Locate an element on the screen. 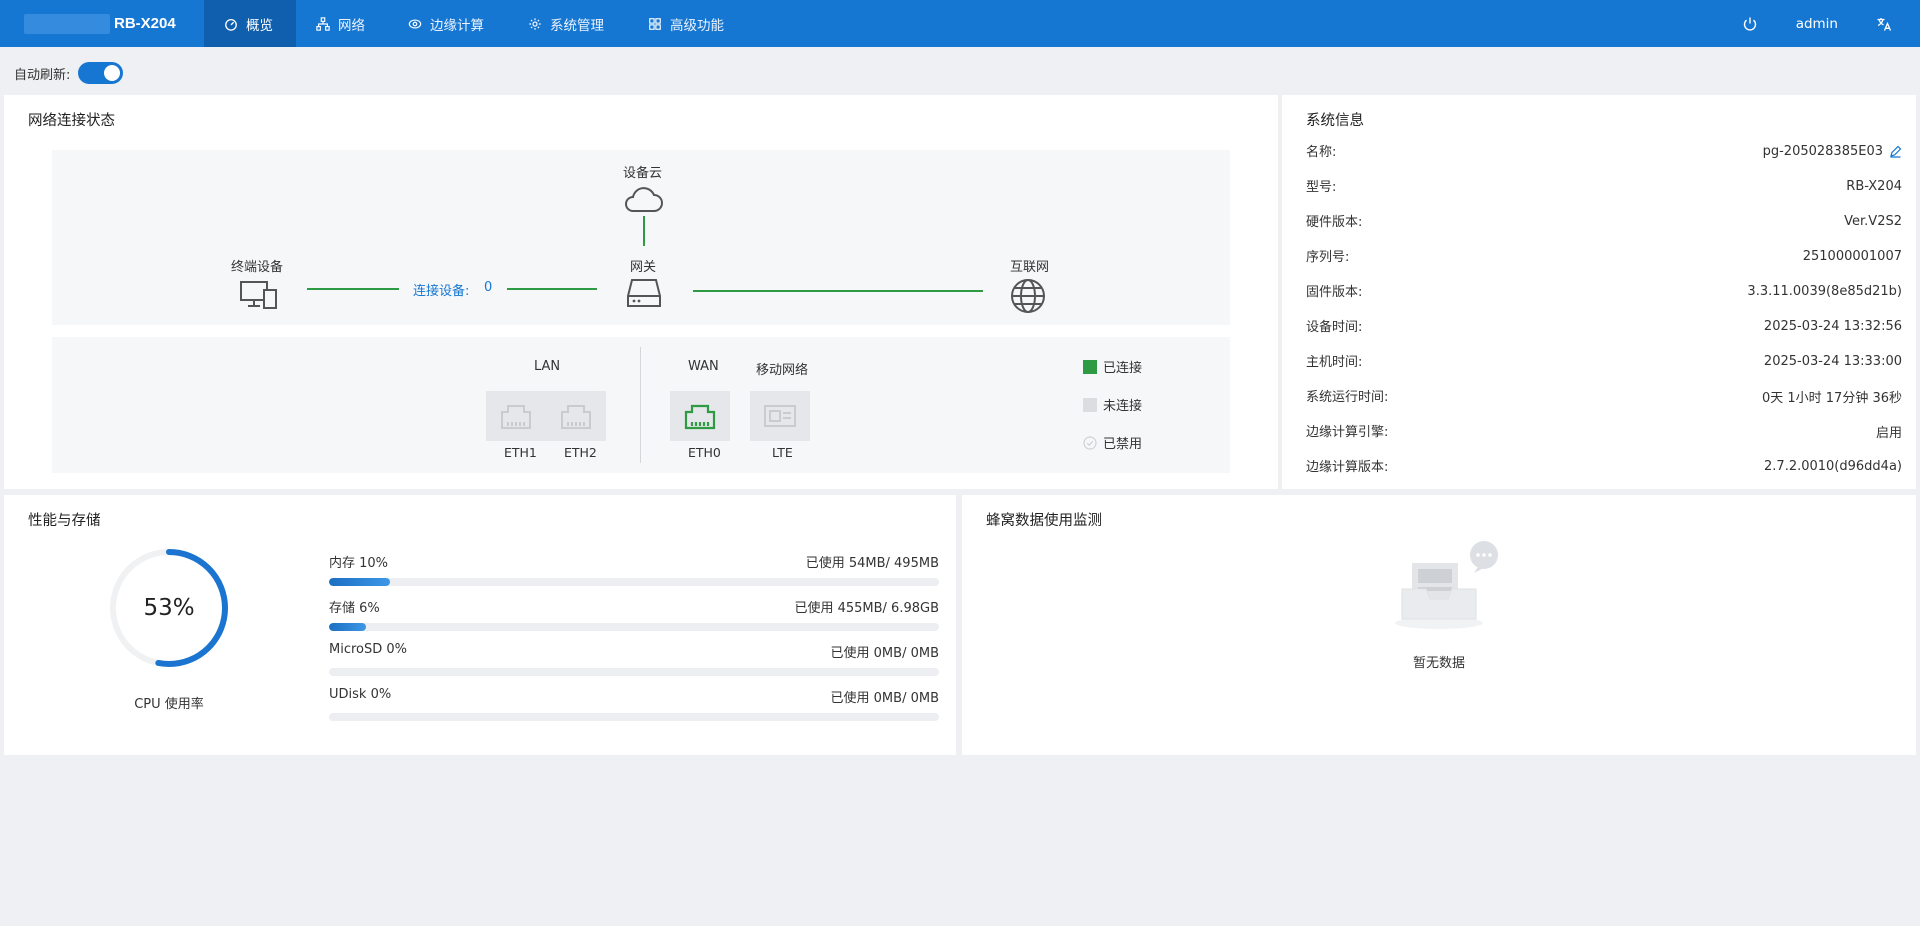 The image size is (1920, 926). info-value: pg-205028385E03 is located at coordinates (1832, 151).